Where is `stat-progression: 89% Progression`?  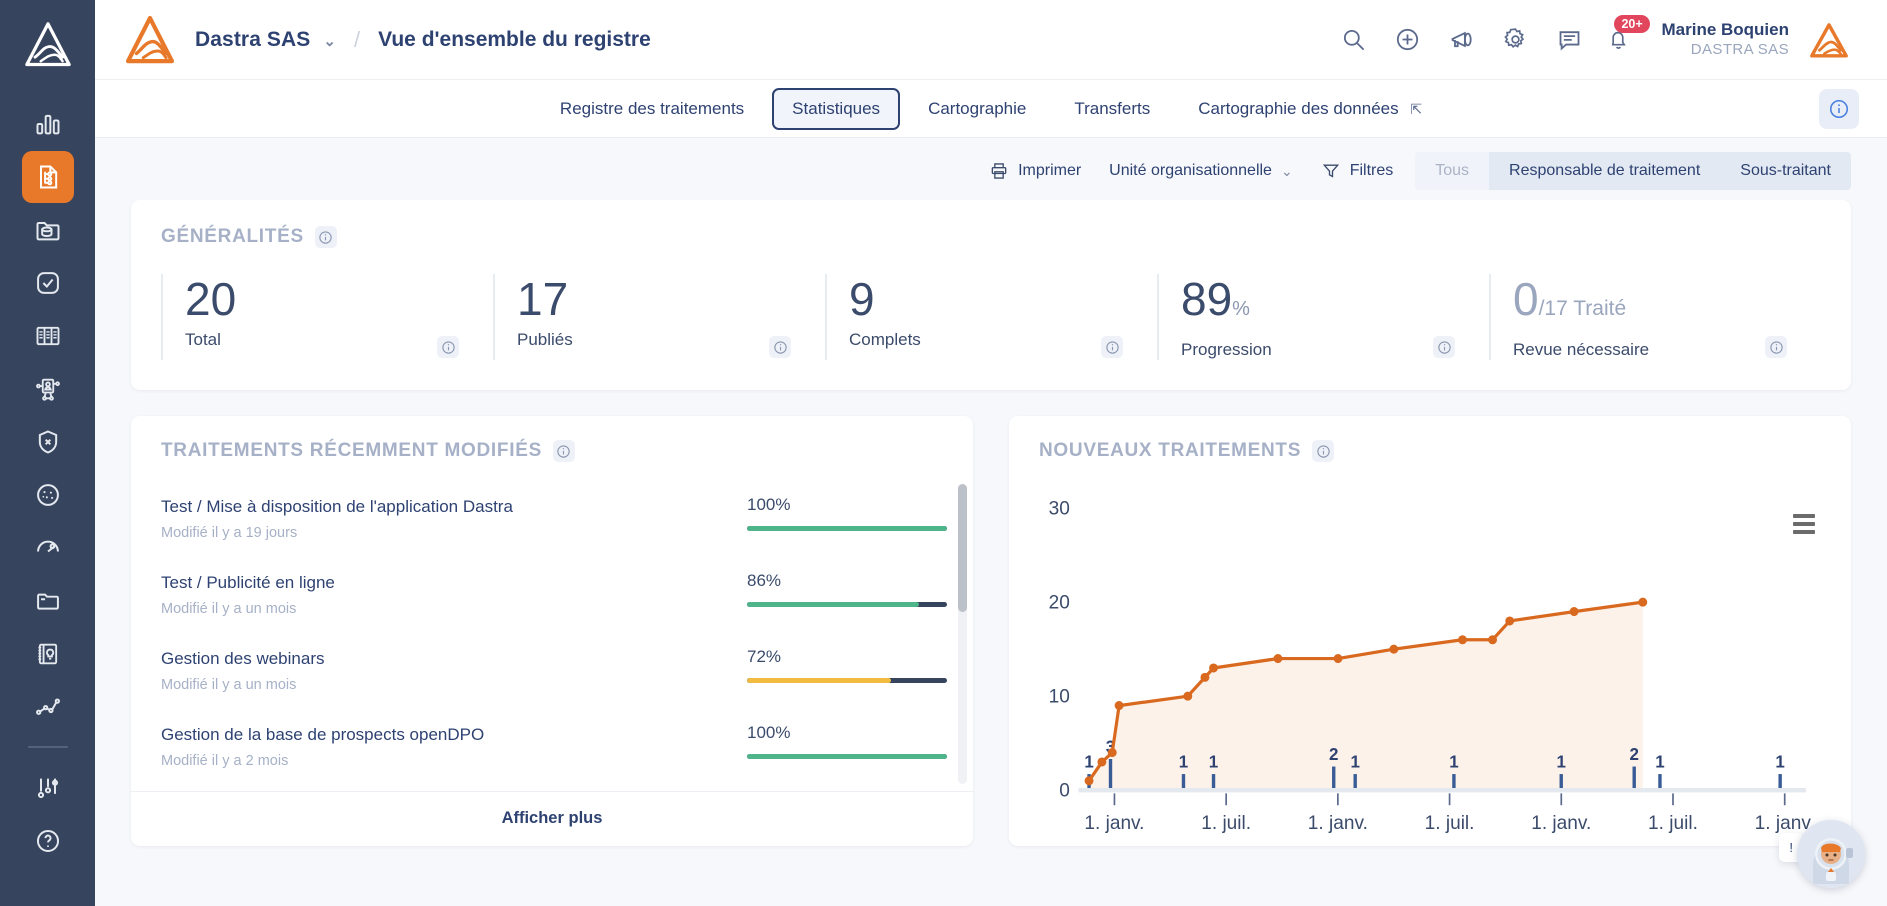 stat-progression: 89% Progression is located at coordinates (1323, 317).